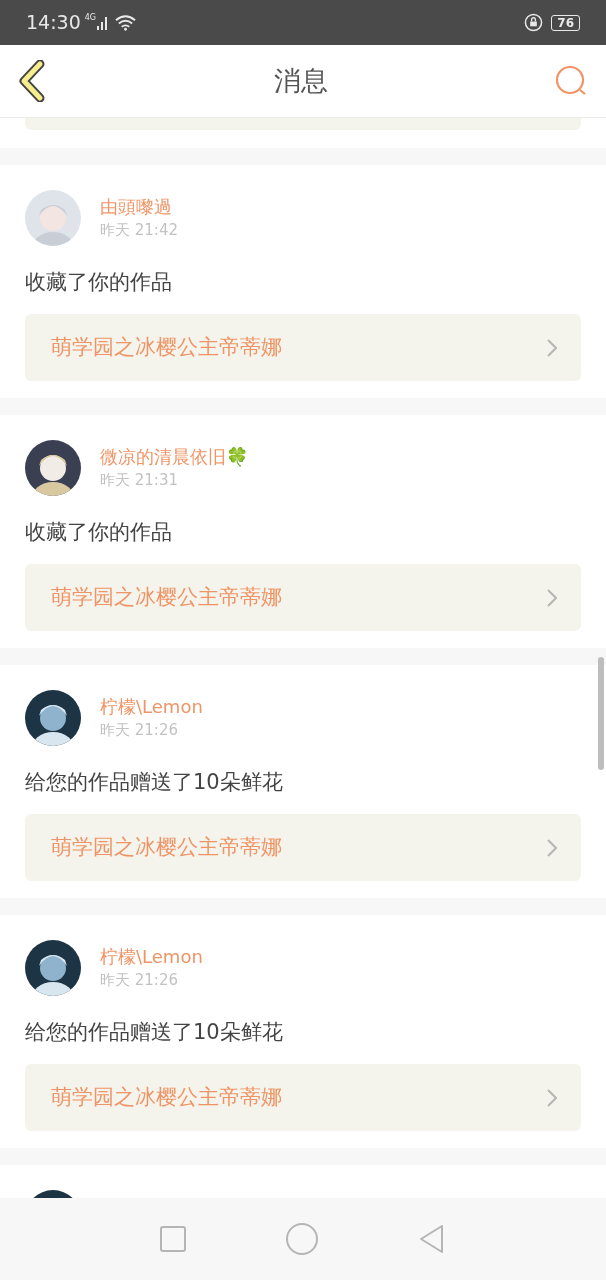 The width and height of the screenshot is (606, 1280). I want to click on page-title: 消息, so click(301, 80).